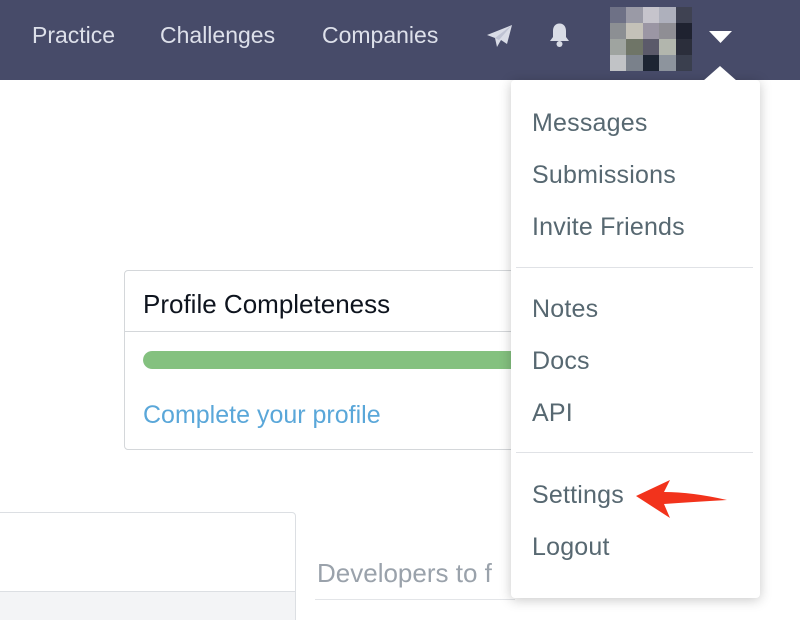  Describe the element at coordinates (578, 495) in the screenshot. I see `menu-item-settings: Settings` at that location.